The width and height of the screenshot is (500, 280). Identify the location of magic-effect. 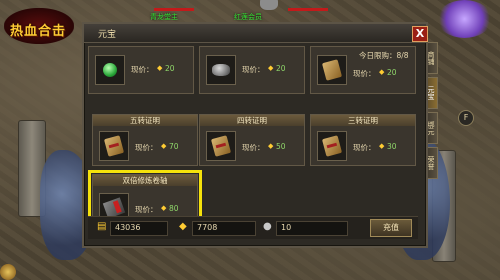
(464, 19).